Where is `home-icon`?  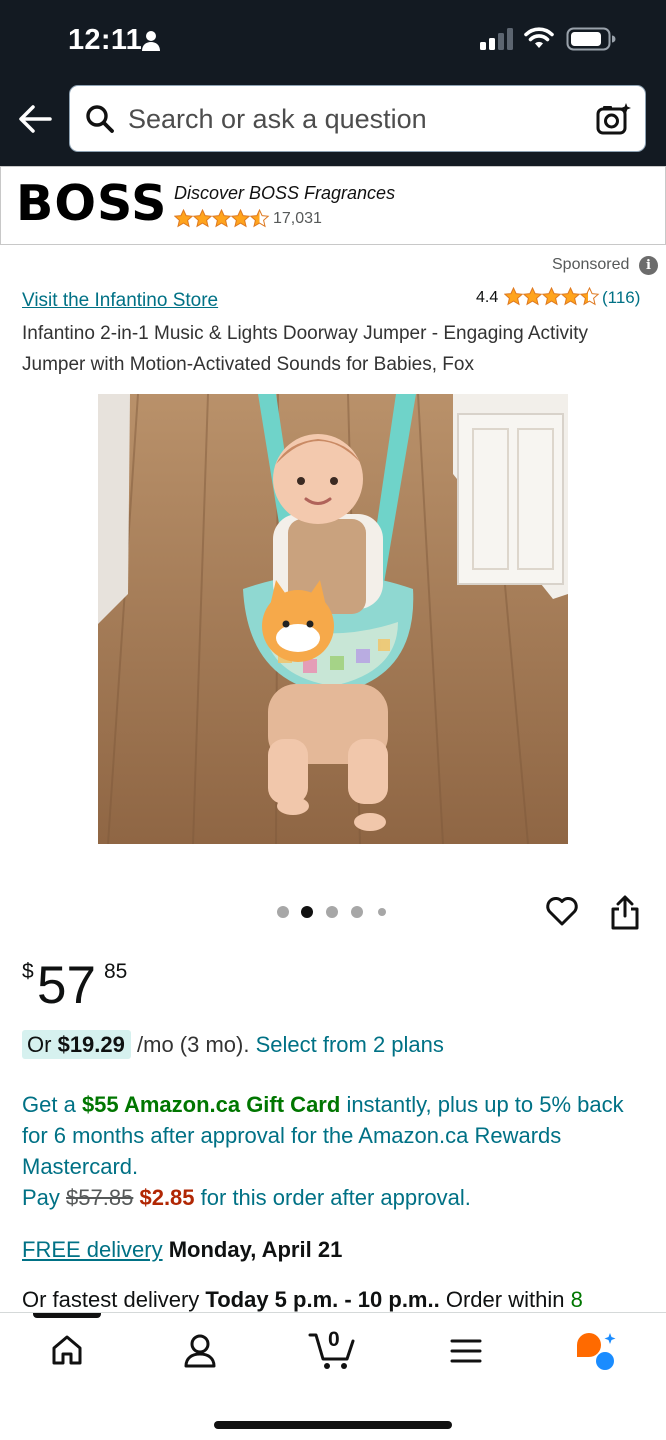
home-icon is located at coordinates (67, 1350).